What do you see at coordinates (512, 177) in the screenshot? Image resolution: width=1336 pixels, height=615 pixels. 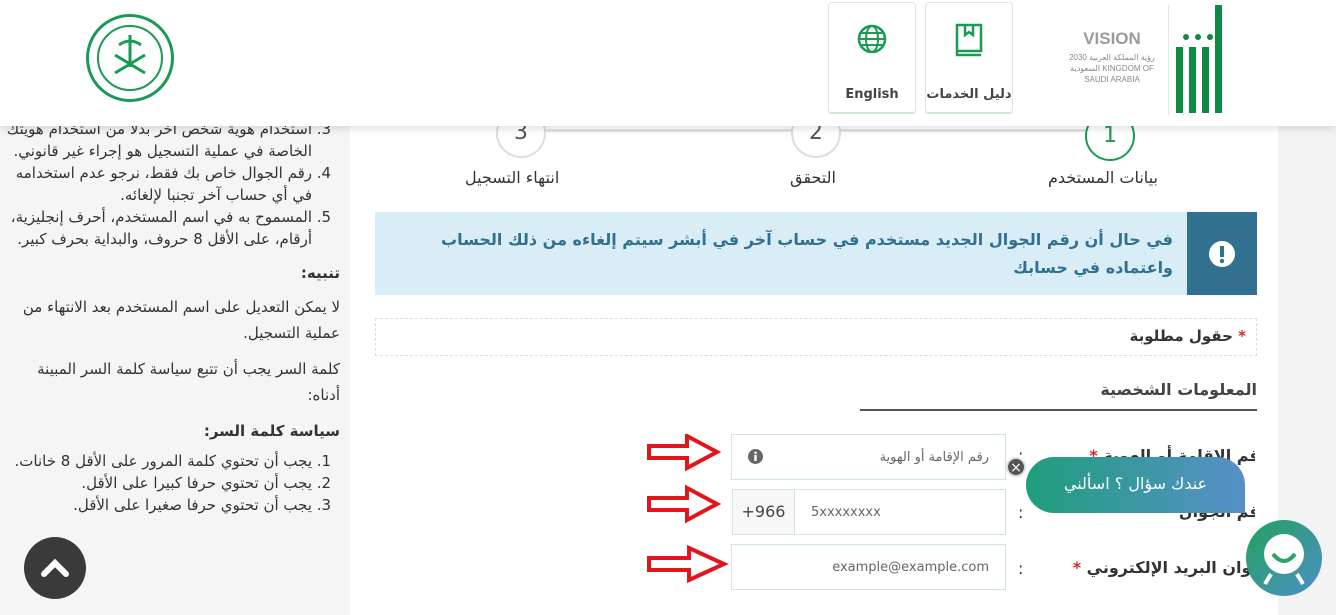 I see `step-3-label: انتهاء التسجيل` at bounding box center [512, 177].